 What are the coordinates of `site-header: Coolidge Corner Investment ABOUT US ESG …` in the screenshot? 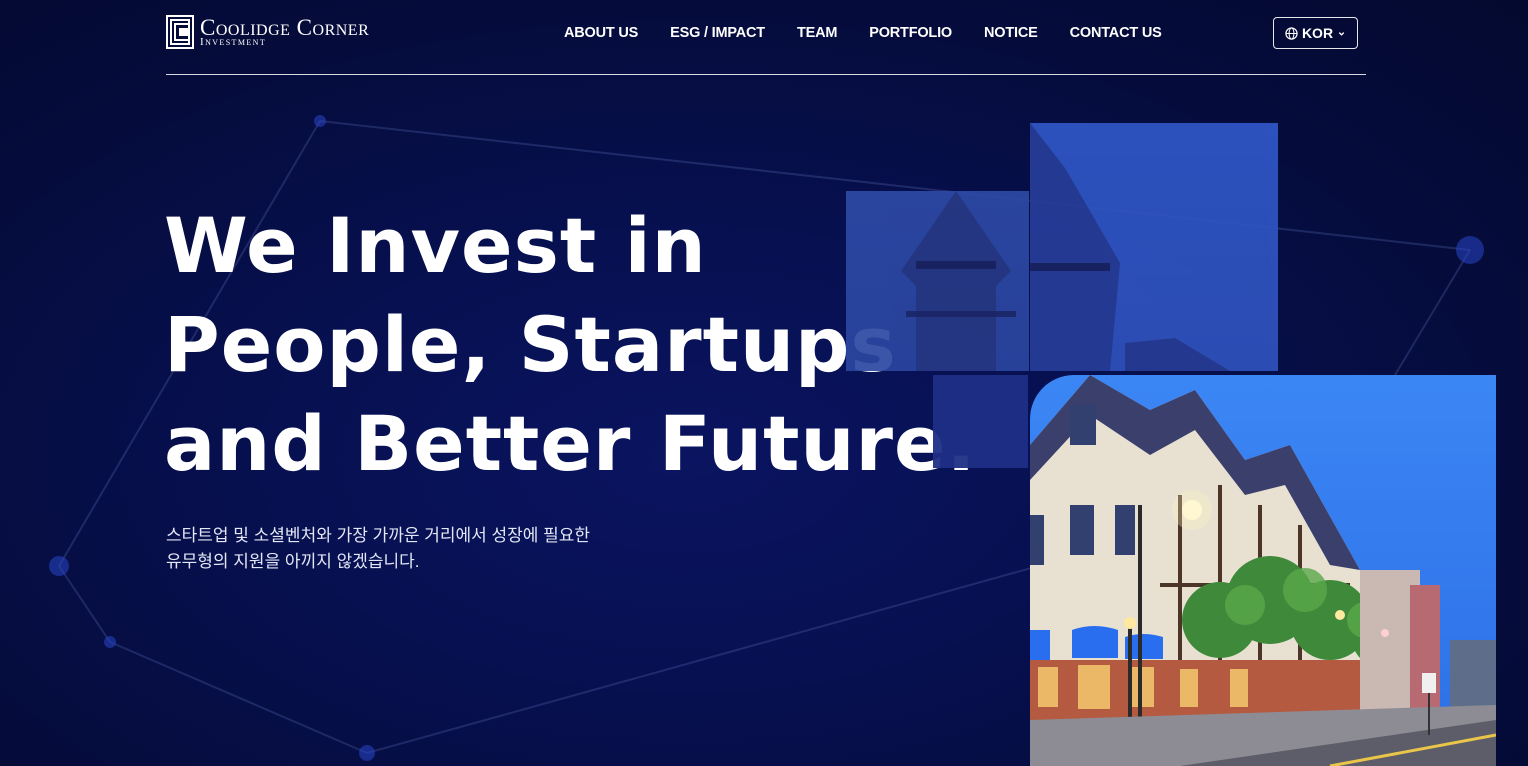 It's located at (766, 37).